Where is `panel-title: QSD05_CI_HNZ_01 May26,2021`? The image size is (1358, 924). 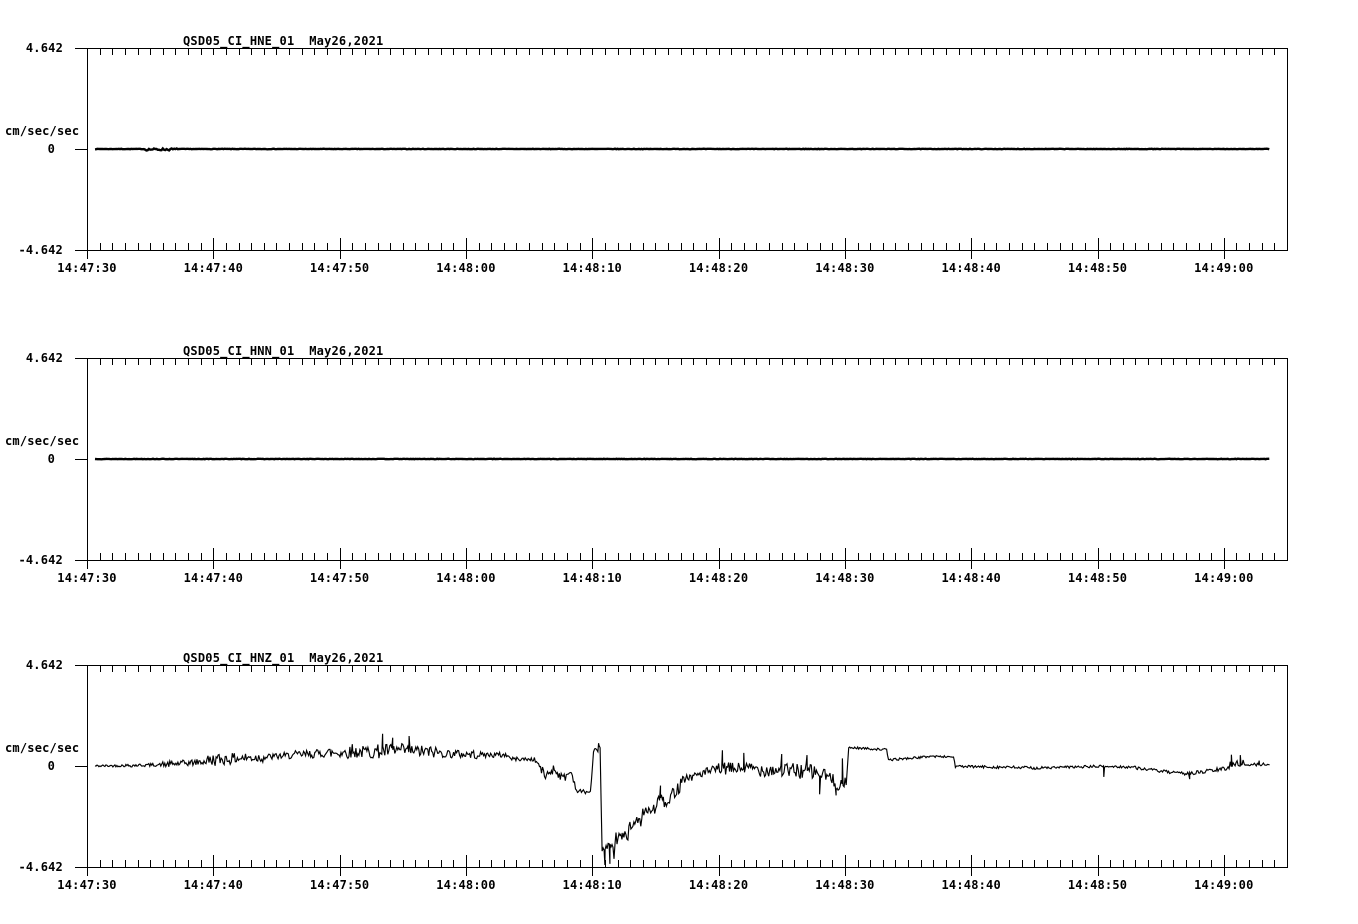 panel-title: QSD05_CI_HNZ_01 May26,2021 is located at coordinates (283, 658).